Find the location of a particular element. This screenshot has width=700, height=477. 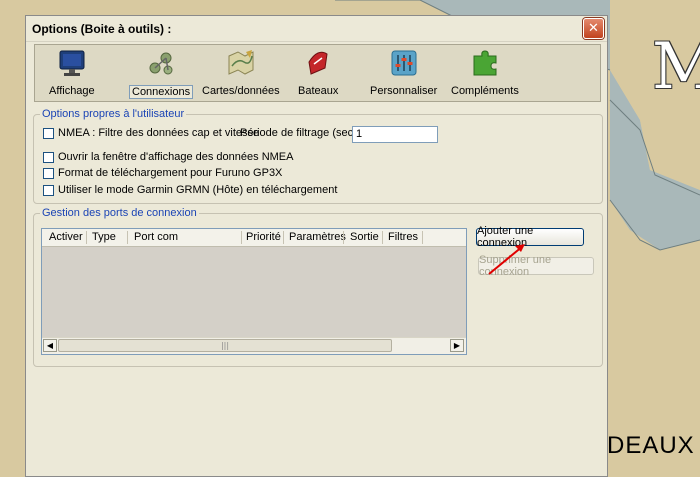

column-header: Paramètres is located at coordinates (317, 237).